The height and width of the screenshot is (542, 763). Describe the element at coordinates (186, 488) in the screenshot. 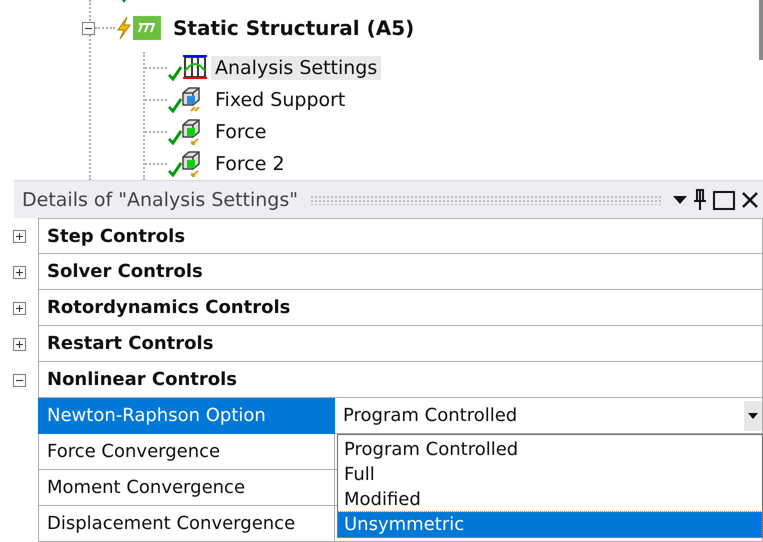

I see `property-label: Moment Convergence` at that location.